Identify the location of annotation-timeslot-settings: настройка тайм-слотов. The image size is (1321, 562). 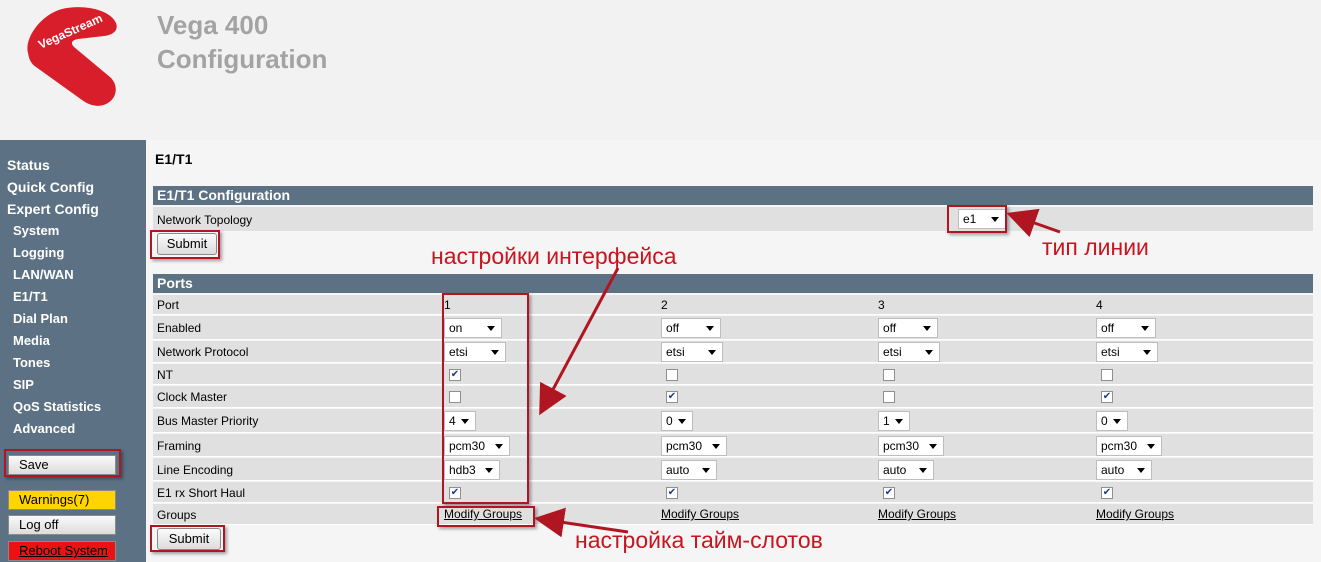
(699, 540).